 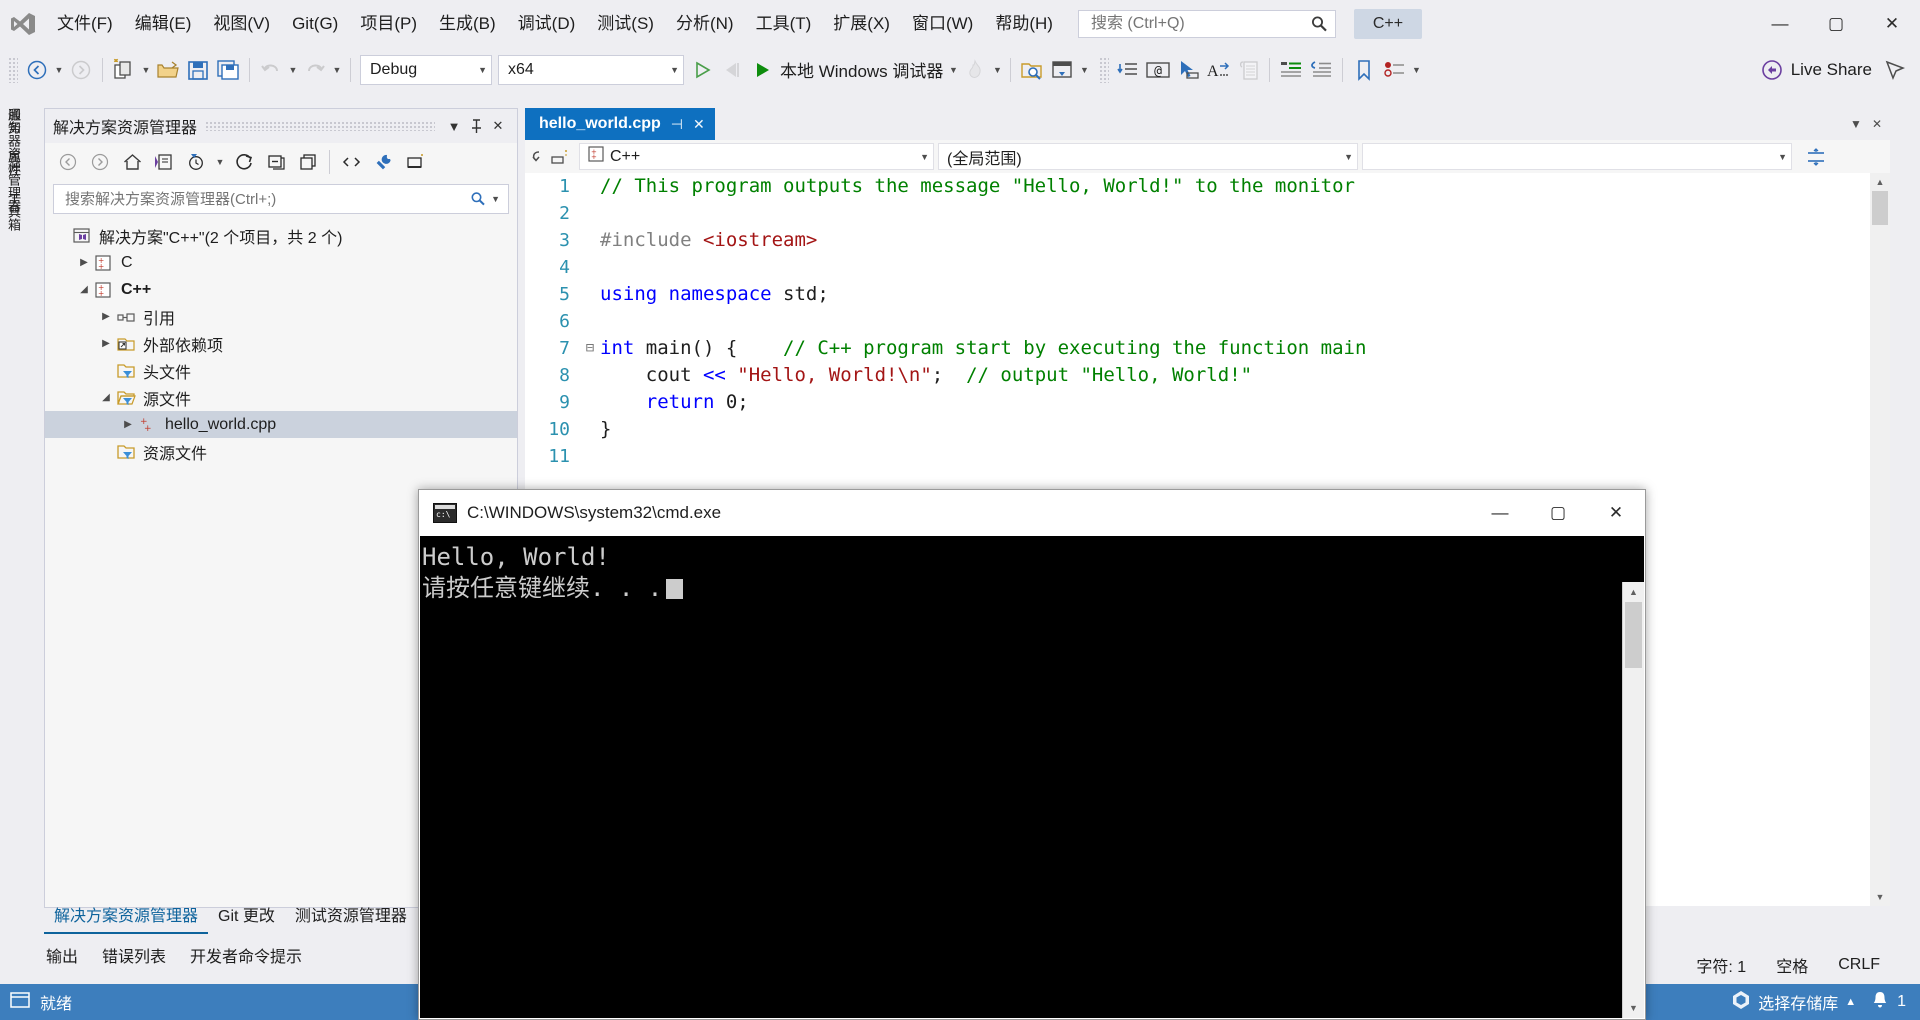 I want to click on solution-configuration-combo: Debug ▼, so click(x=426, y=69).